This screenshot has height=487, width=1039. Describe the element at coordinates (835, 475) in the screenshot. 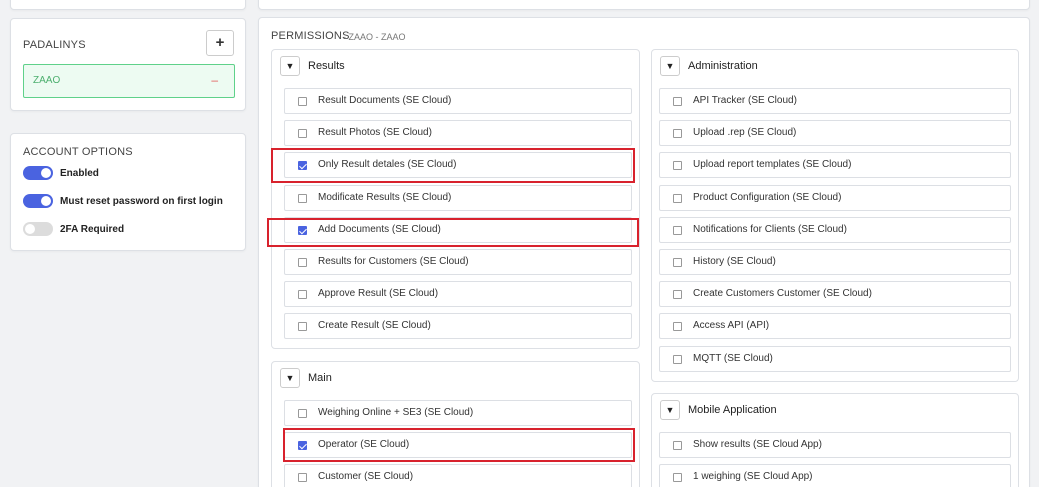

I see `permission-item: 1 weighing (SE Cloud App)` at that location.